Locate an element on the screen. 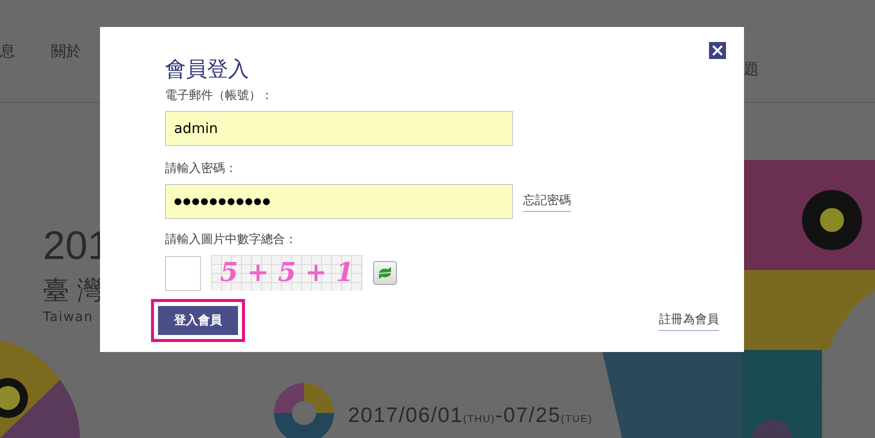  captcha-image: 5 + 5 + 1 is located at coordinates (287, 273).